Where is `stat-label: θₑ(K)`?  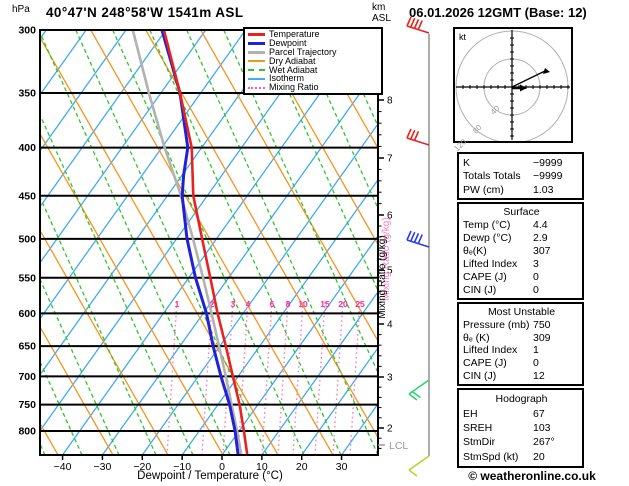 stat-label: θₑ(K) is located at coordinates (475, 251).